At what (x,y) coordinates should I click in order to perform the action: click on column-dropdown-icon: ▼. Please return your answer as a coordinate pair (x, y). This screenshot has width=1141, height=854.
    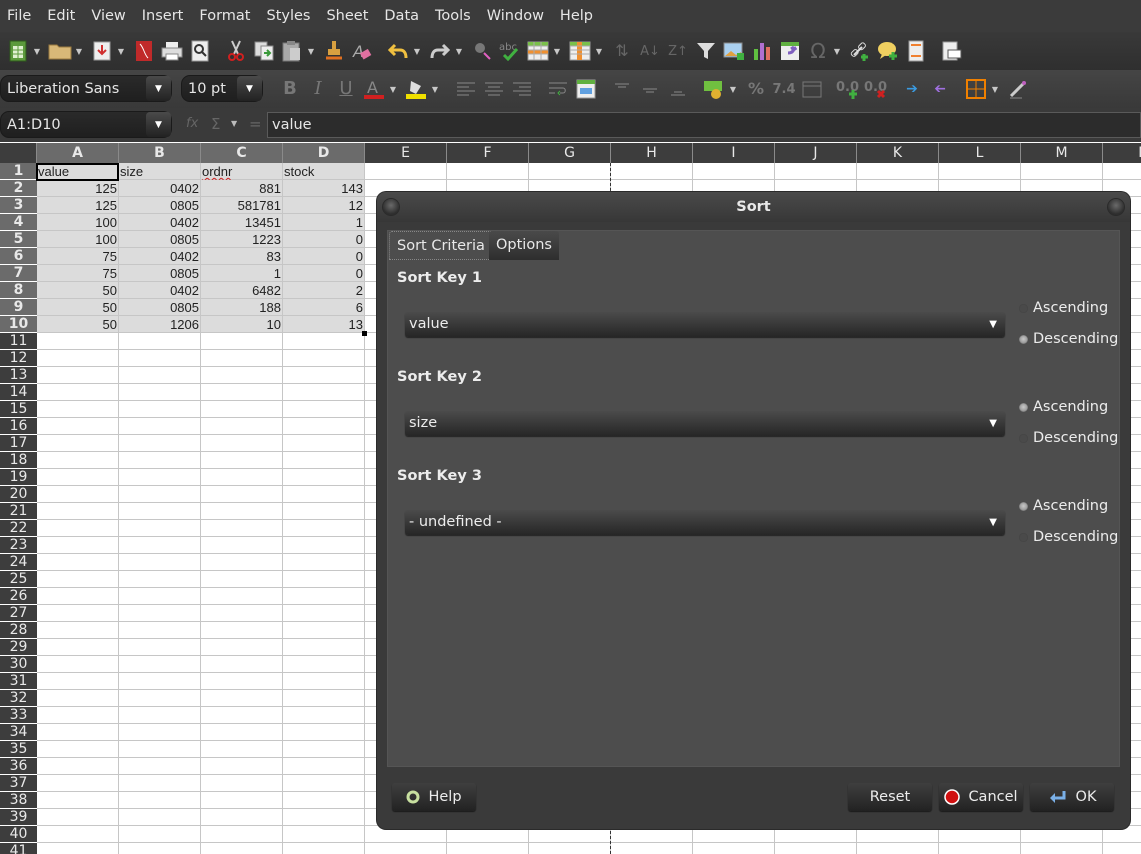
    Looking at the image, I should click on (599, 51).